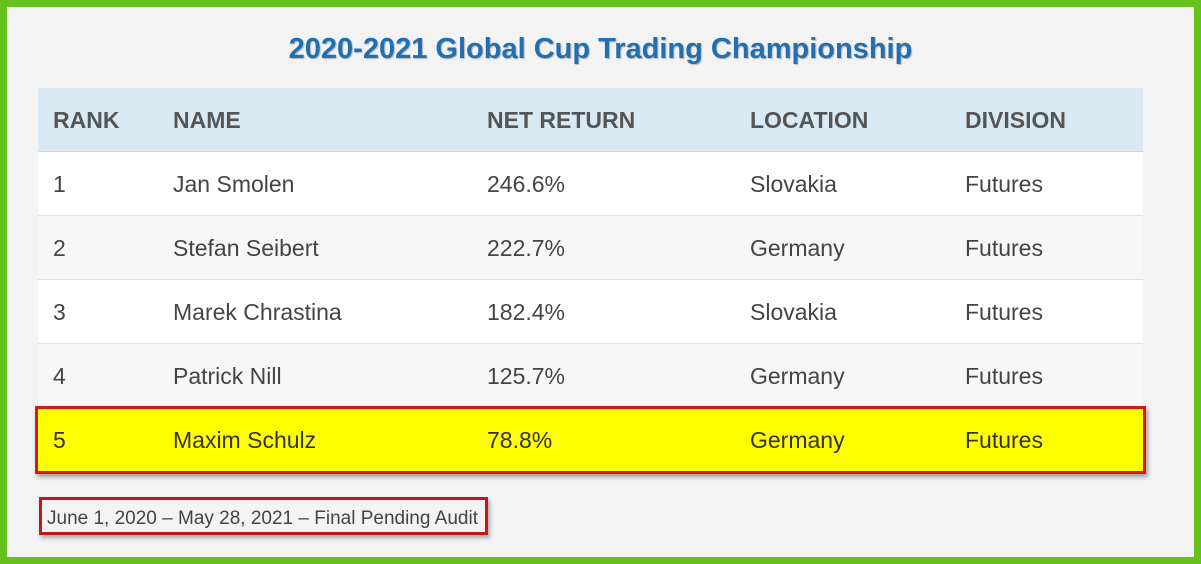  I want to click on name-cell: Patrick Nill, so click(227, 376).